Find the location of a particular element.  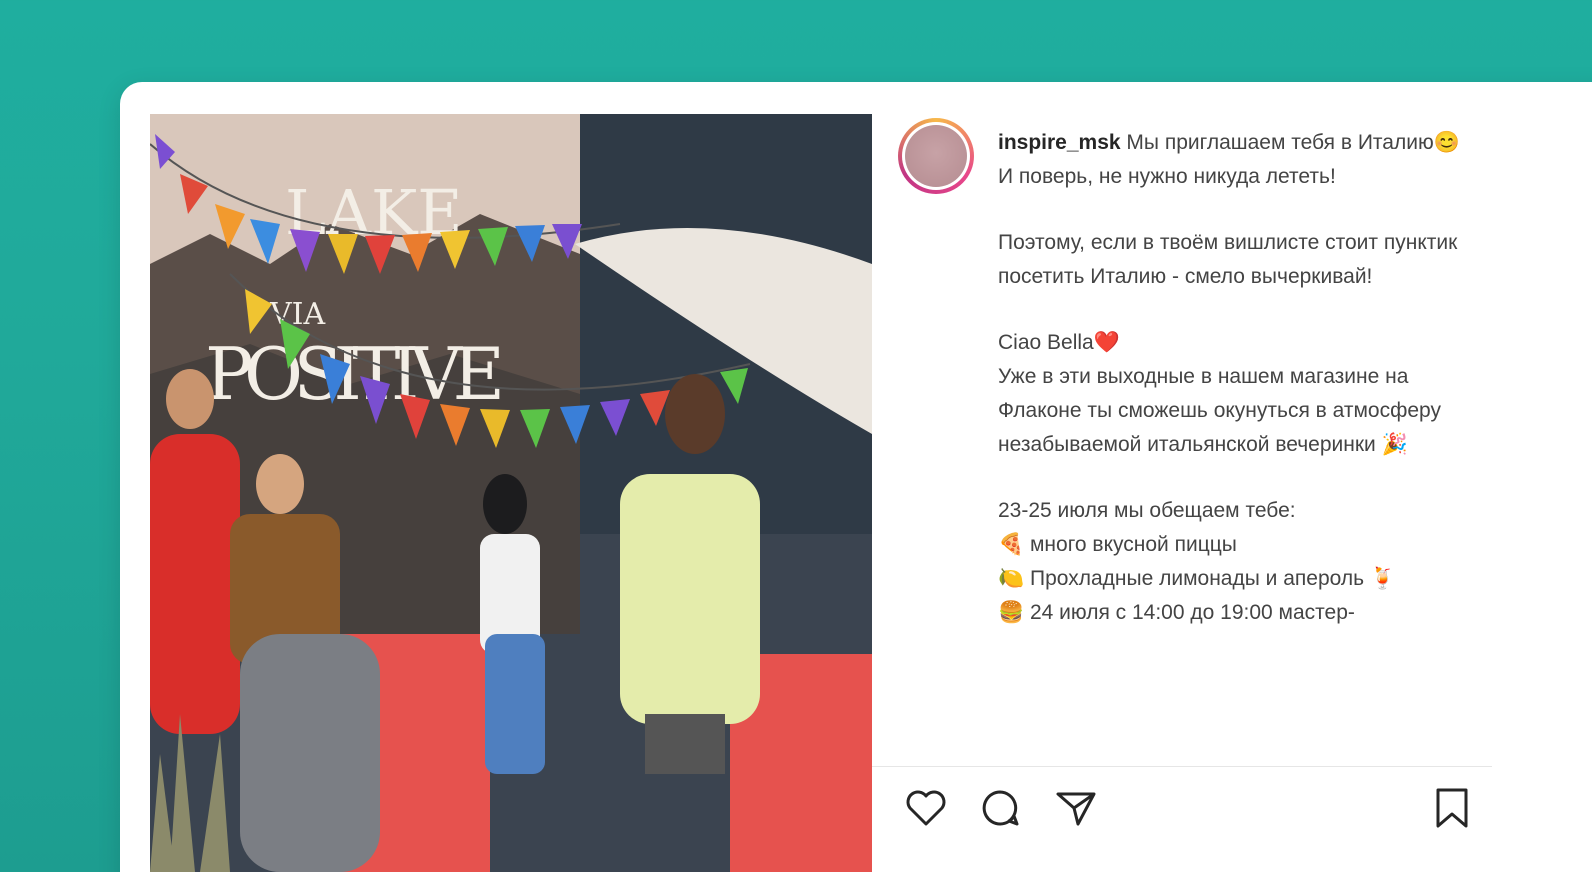

heart-icon is located at coordinates (926, 808).